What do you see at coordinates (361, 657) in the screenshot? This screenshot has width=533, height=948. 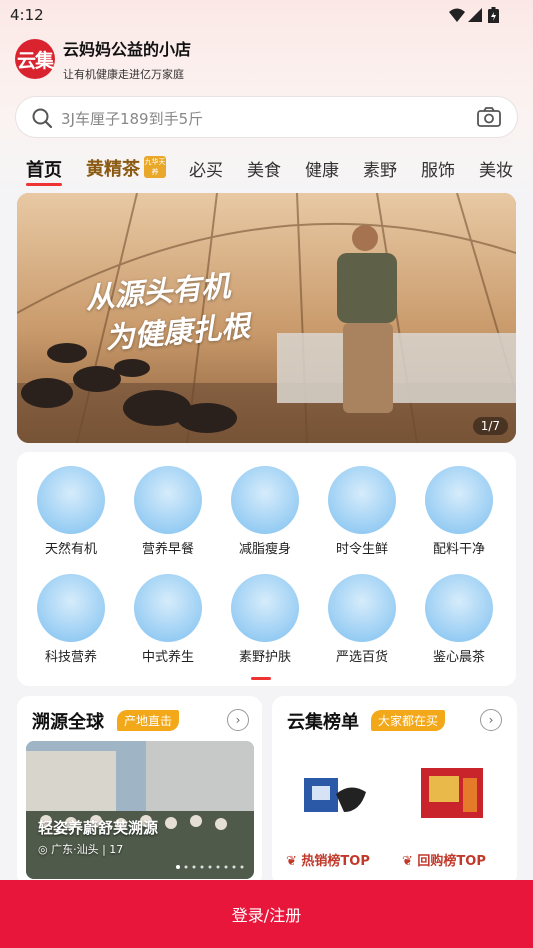 I see `category-label: 严选百货` at bounding box center [361, 657].